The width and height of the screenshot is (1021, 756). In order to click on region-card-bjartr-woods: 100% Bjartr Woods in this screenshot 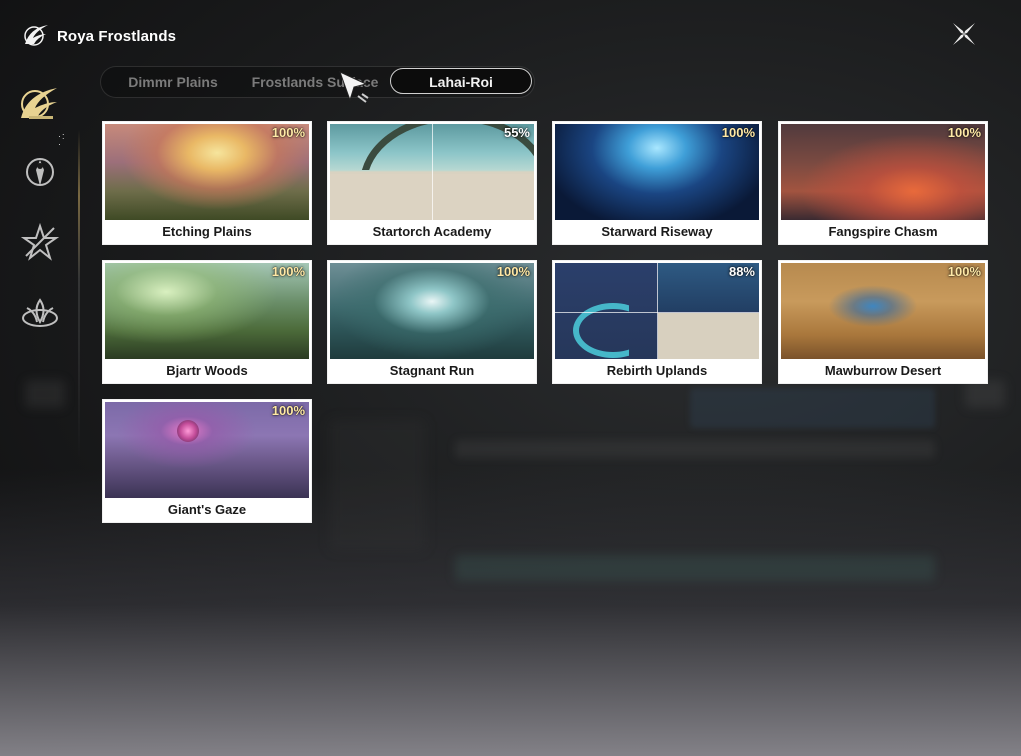, I will do `click(207, 322)`.